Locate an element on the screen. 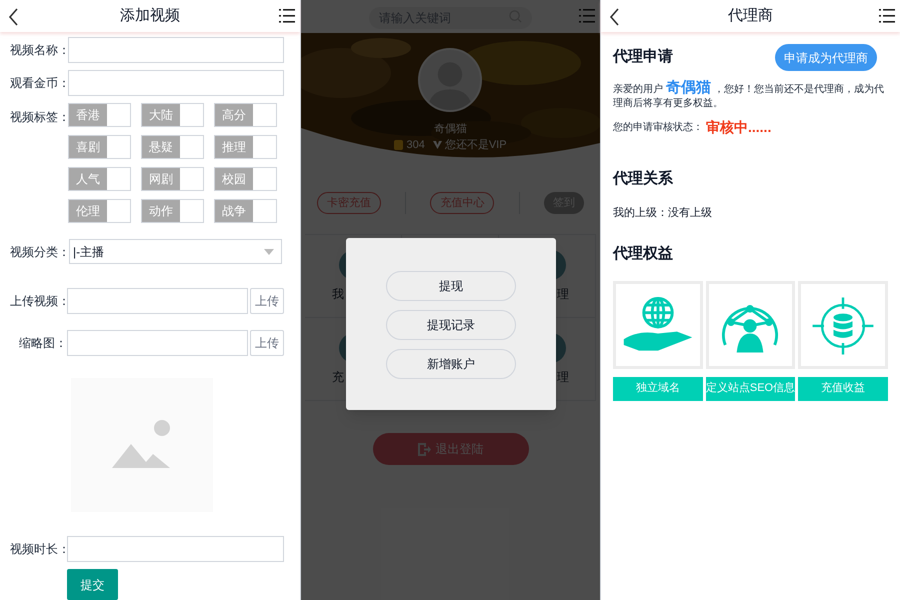  relation-text: 我的上级：没有上级 is located at coordinates (663, 213).